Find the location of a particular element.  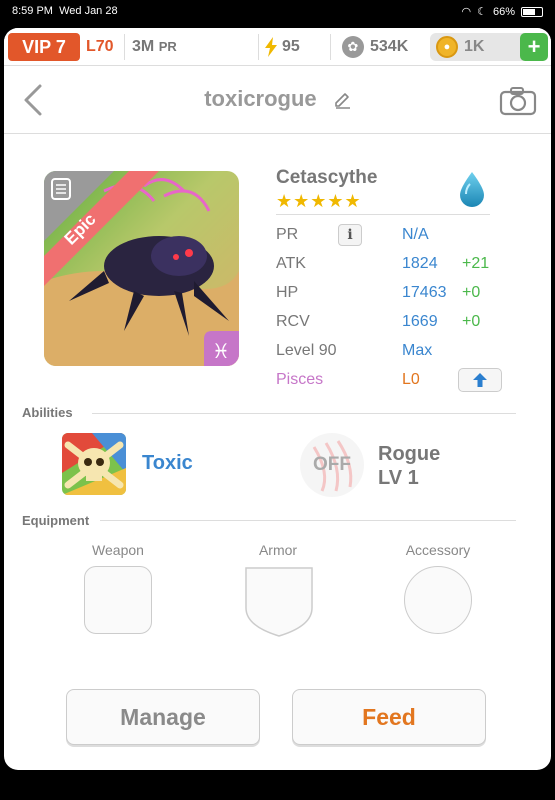

stat-value-level: Max is located at coordinates (417, 350).